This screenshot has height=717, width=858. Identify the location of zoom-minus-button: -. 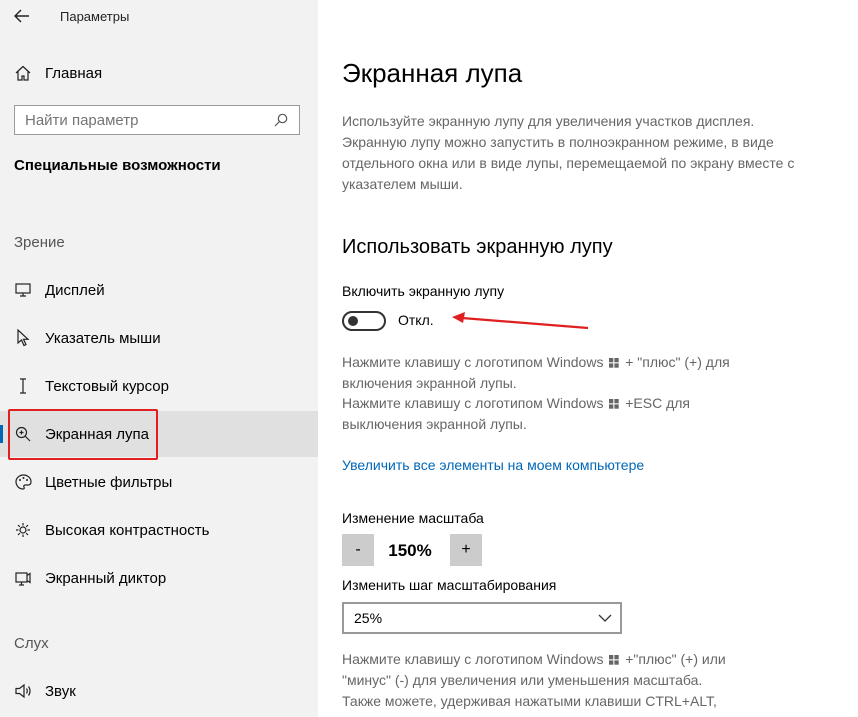
(358, 550).